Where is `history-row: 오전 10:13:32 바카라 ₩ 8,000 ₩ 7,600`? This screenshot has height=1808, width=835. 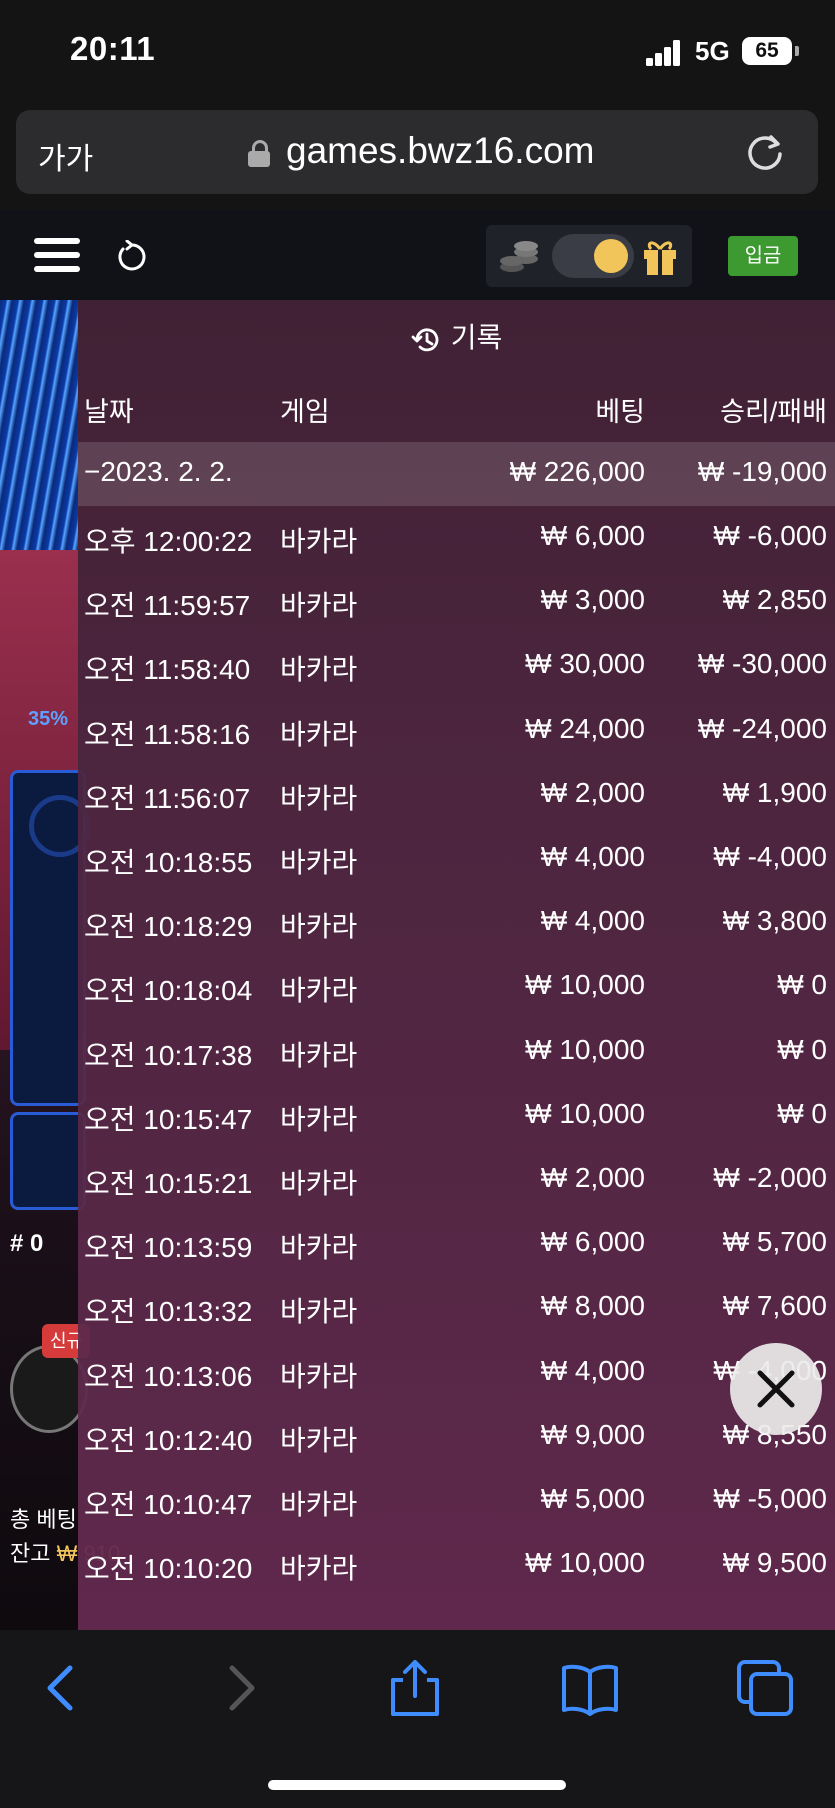 history-row: 오전 10:13:32 바카라 ₩ 8,000 ₩ 7,600 is located at coordinates (456, 1308).